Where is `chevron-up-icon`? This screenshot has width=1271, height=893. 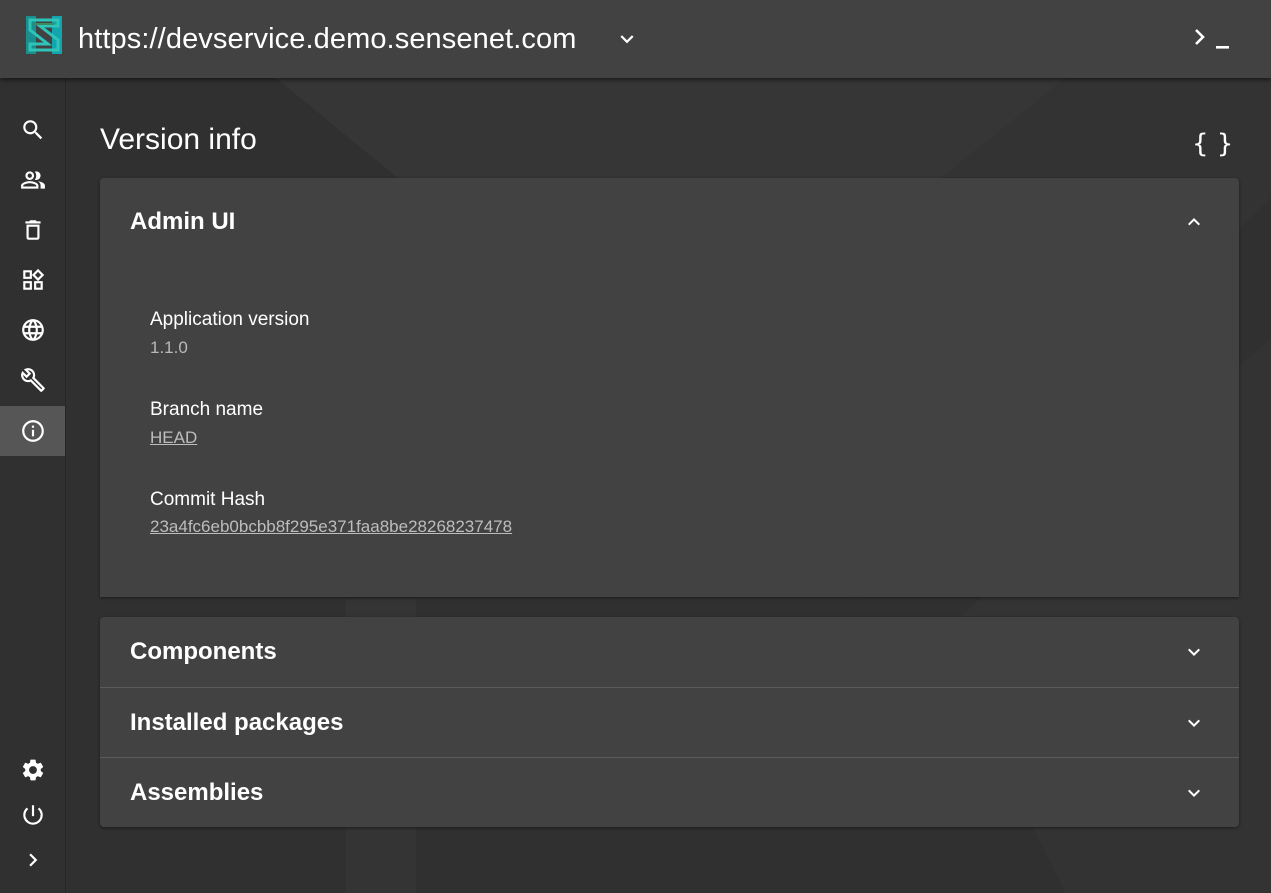
chevron-up-icon is located at coordinates (1194, 222).